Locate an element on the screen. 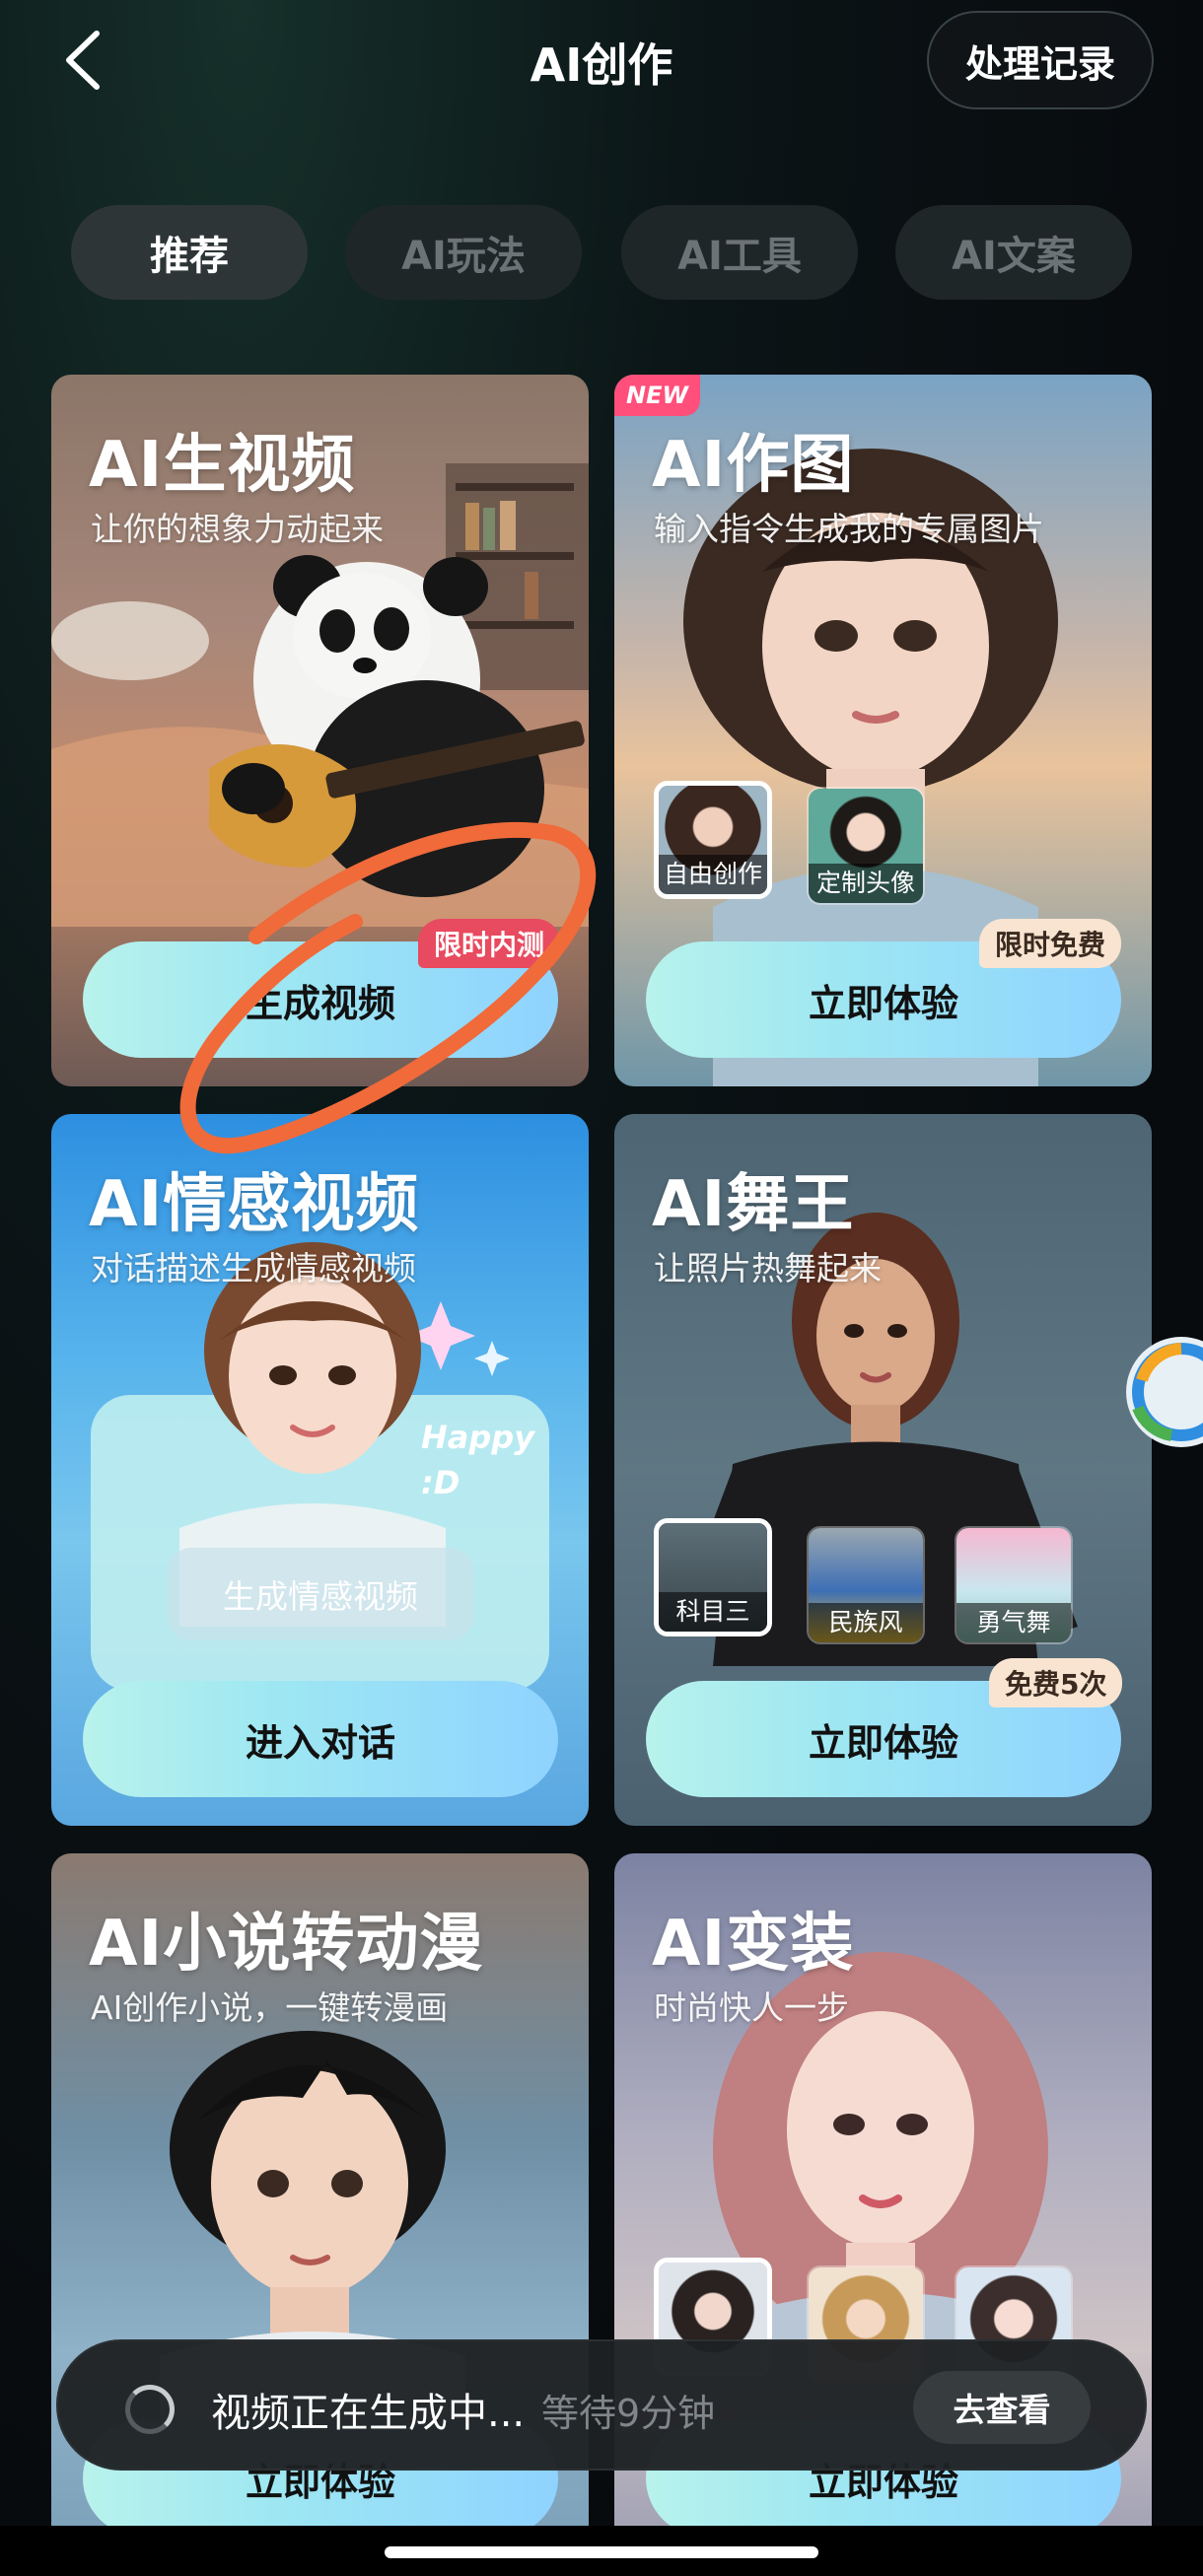 Image resolution: width=1203 pixels, height=2576 pixels. limited-beta-badge: 限时内测 is located at coordinates (489, 944).